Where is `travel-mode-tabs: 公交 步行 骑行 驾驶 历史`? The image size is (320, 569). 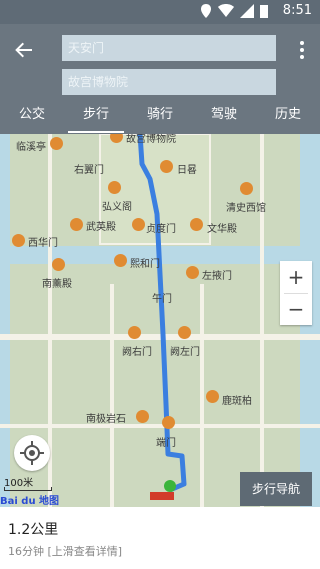
travel-mode-tabs: 公交 步行 骑行 驾驶 历史 is located at coordinates (160, 117).